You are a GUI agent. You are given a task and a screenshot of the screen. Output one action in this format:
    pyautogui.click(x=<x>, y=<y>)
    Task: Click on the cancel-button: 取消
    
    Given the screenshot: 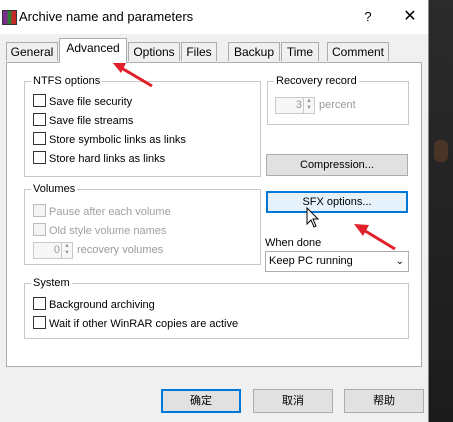 What is the action you would take?
    pyautogui.click(x=293, y=401)
    